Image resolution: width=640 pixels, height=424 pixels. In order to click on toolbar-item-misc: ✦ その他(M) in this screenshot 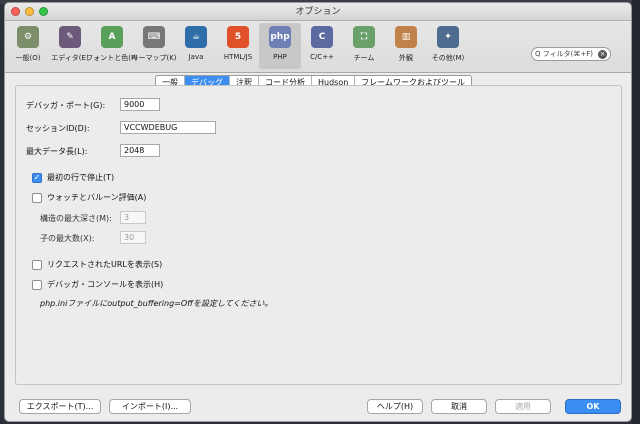, I will do `click(448, 46)`.